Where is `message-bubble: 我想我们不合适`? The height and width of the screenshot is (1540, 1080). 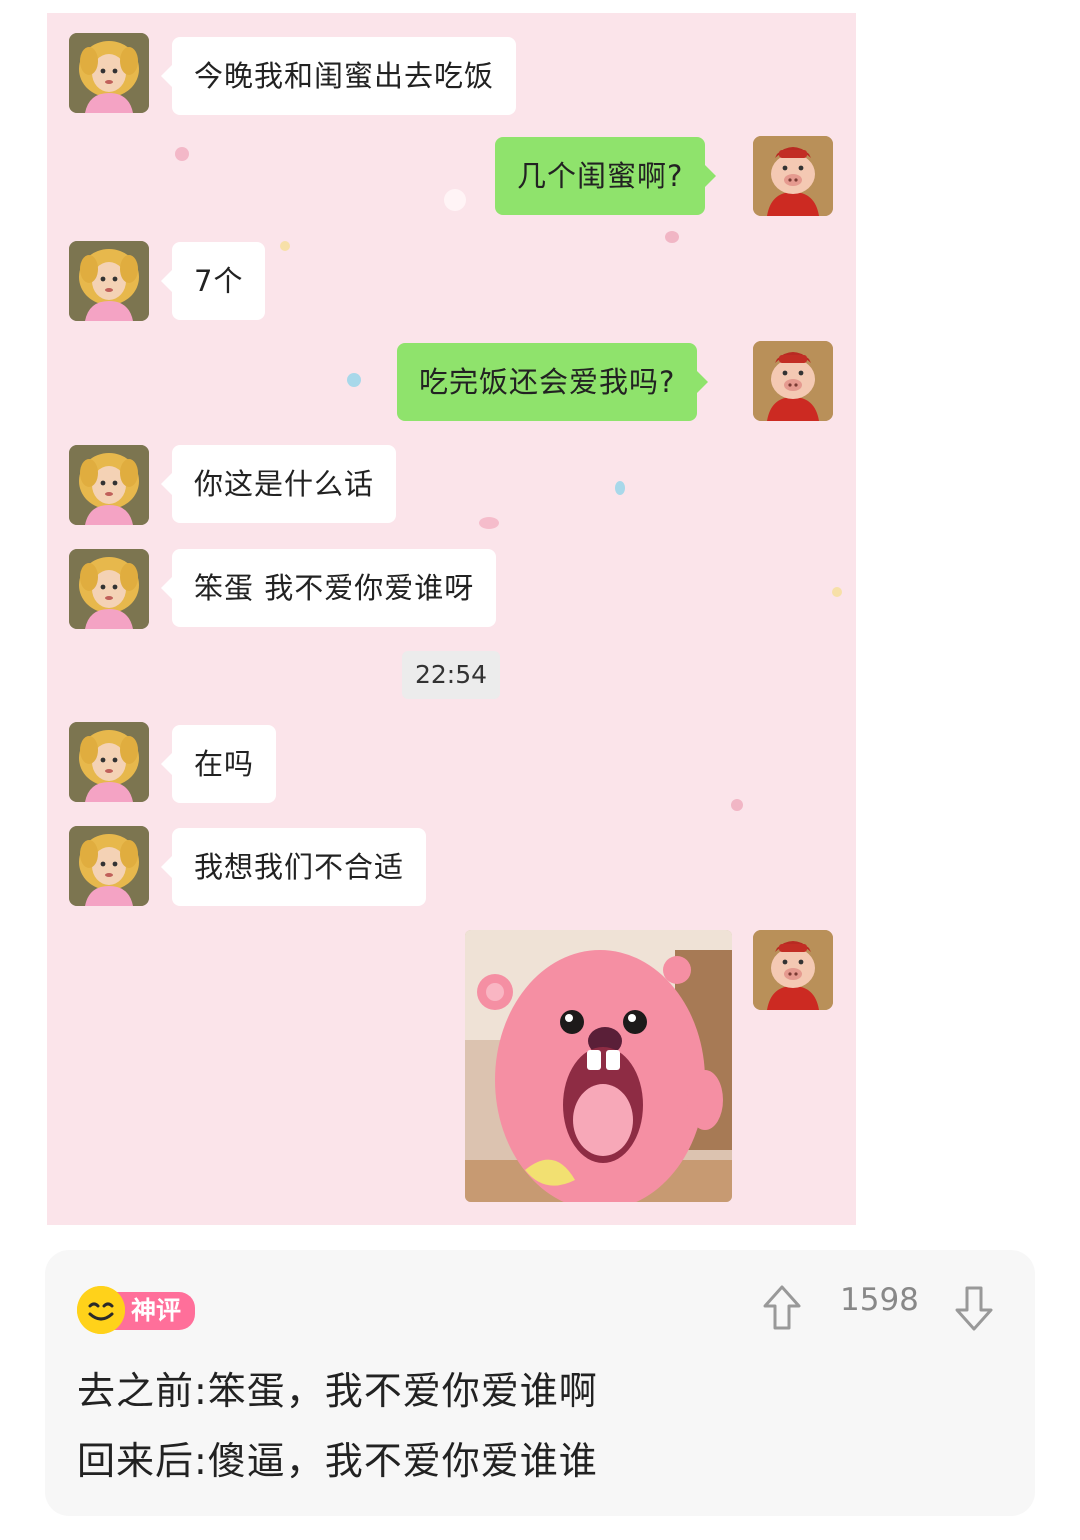 message-bubble: 我想我们不合适 is located at coordinates (293, 867).